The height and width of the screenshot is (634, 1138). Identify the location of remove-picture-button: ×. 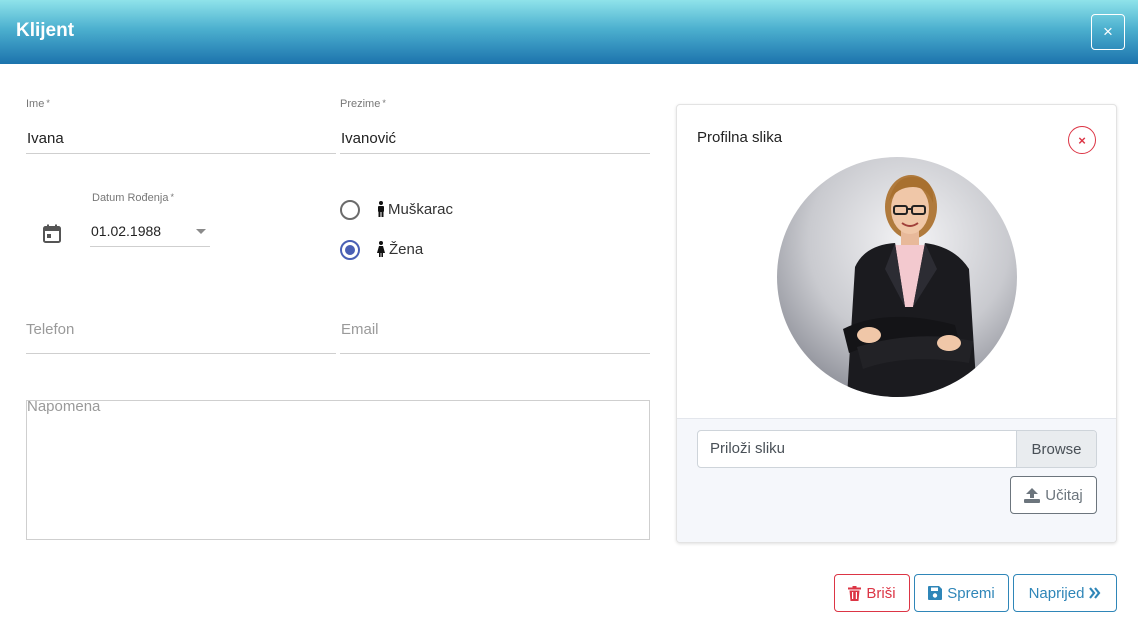
(1082, 140).